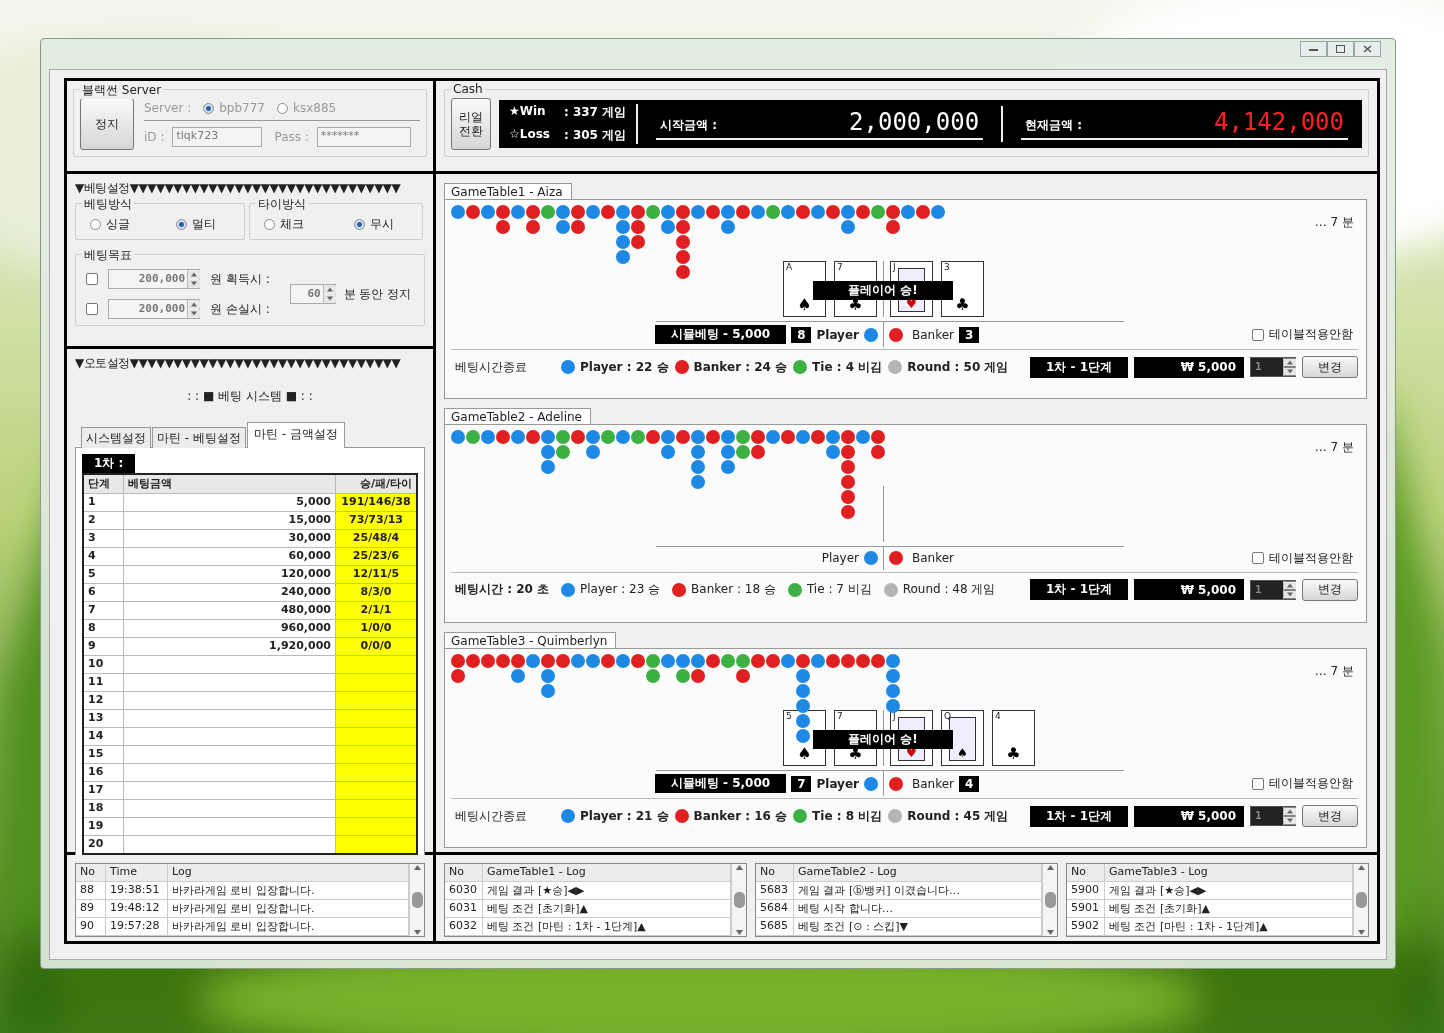 The image size is (1444, 1033). I want to click on id-field: tlqk723, so click(217, 137).